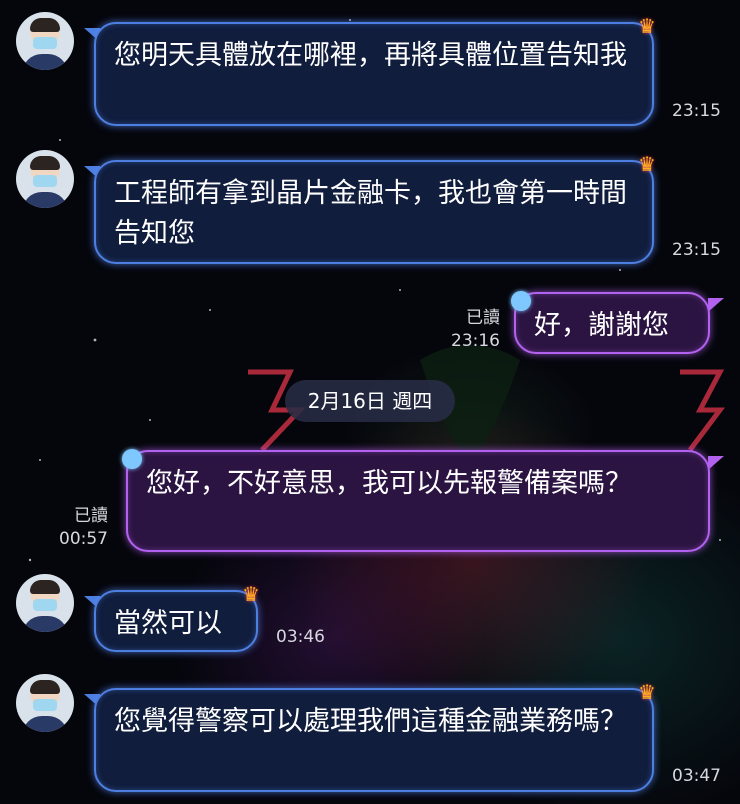 This screenshot has height=804, width=740. Describe the element at coordinates (83, 539) in the screenshot. I see `message-timestamp: 00:57` at that location.